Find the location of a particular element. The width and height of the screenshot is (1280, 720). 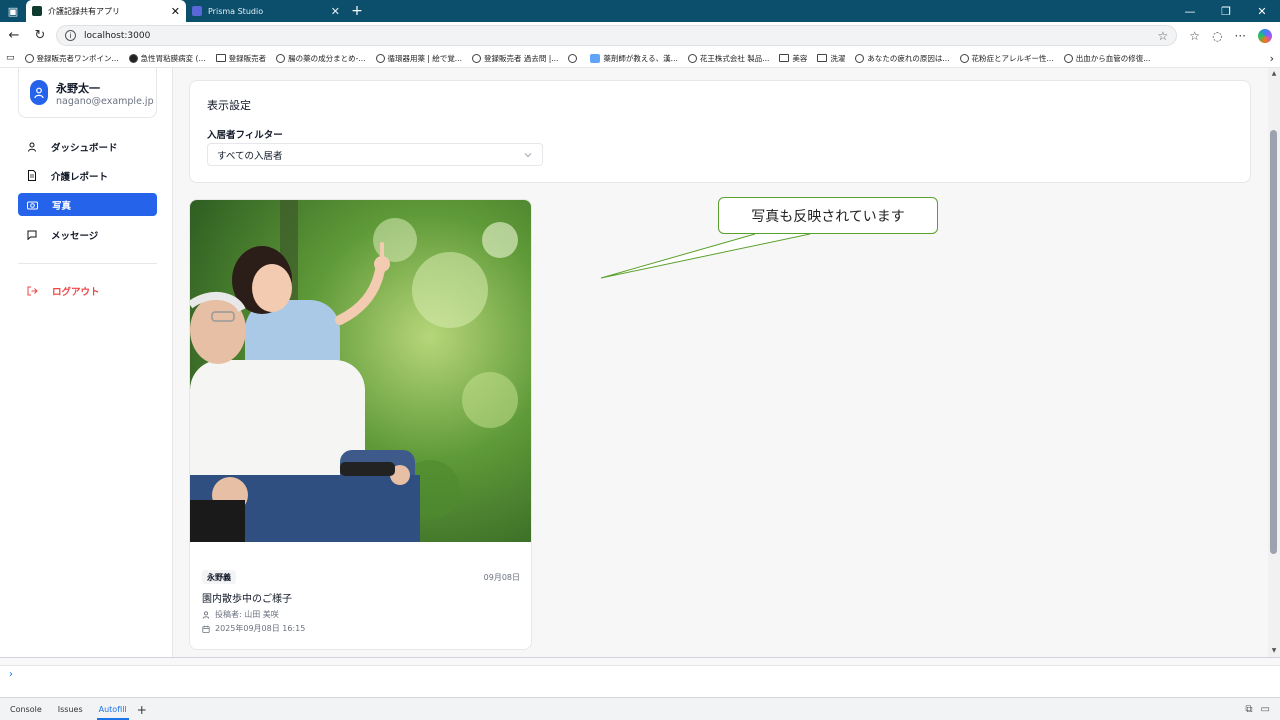

photo-title: 園内散歩中のご様子 is located at coordinates (247, 599).